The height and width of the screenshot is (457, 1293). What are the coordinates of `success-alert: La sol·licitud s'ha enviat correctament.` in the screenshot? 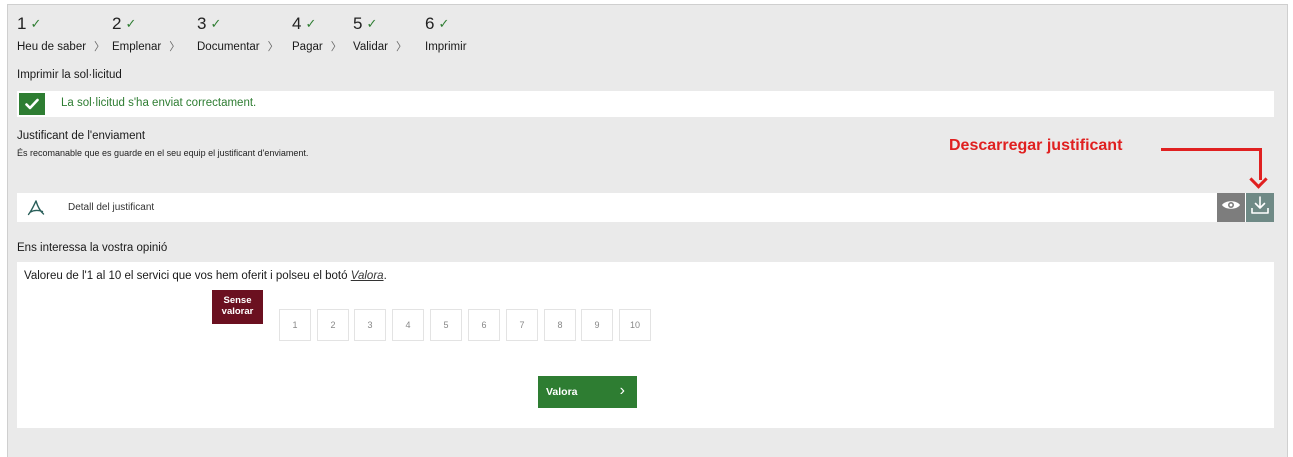 It's located at (645, 104).